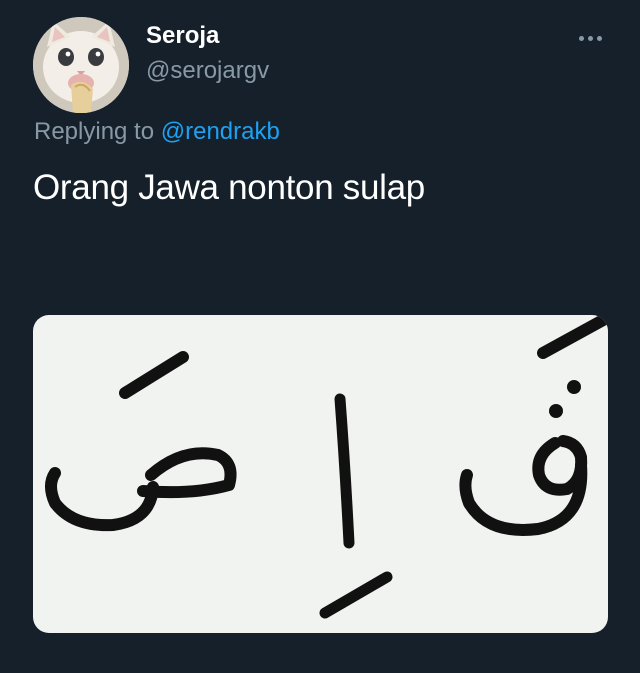 The width and height of the screenshot is (640, 673). Describe the element at coordinates (207, 71) in the screenshot. I see `user-handle: @serojargv` at that location.